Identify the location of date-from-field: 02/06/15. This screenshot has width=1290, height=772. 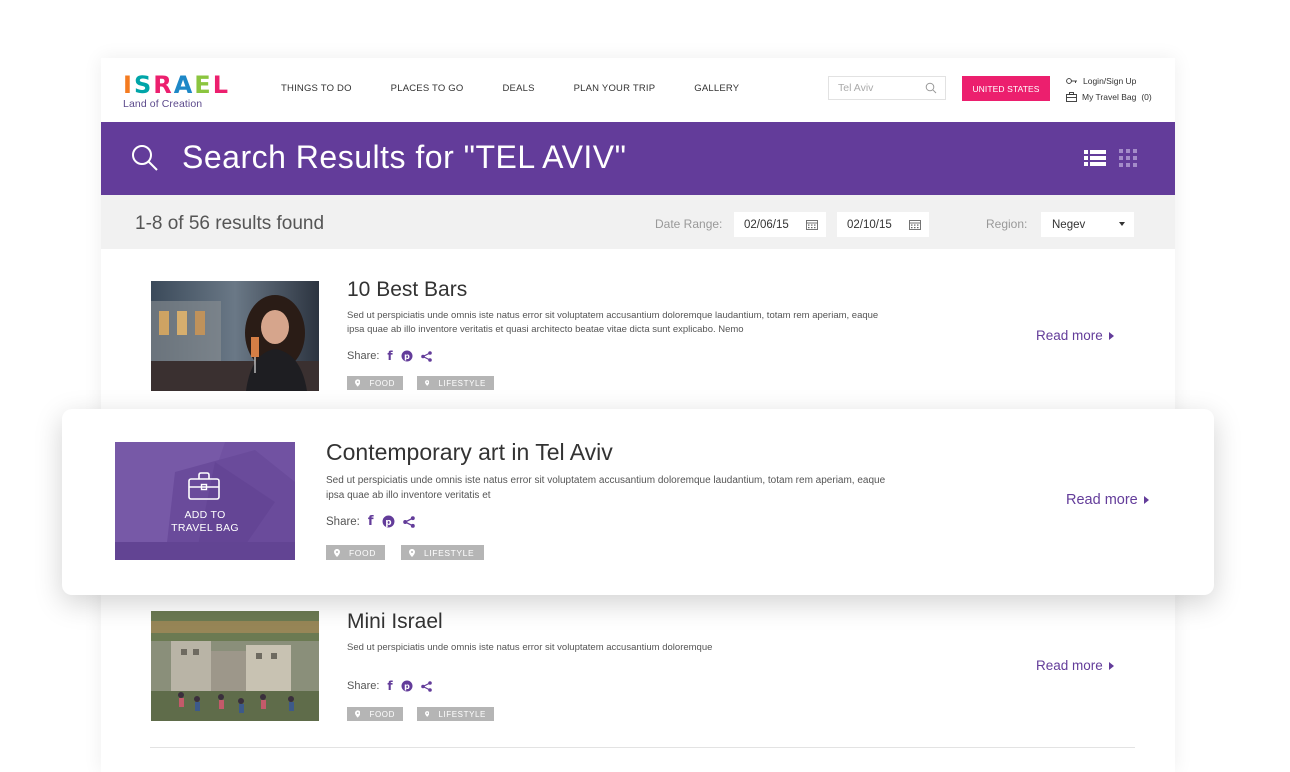
(780, 224).